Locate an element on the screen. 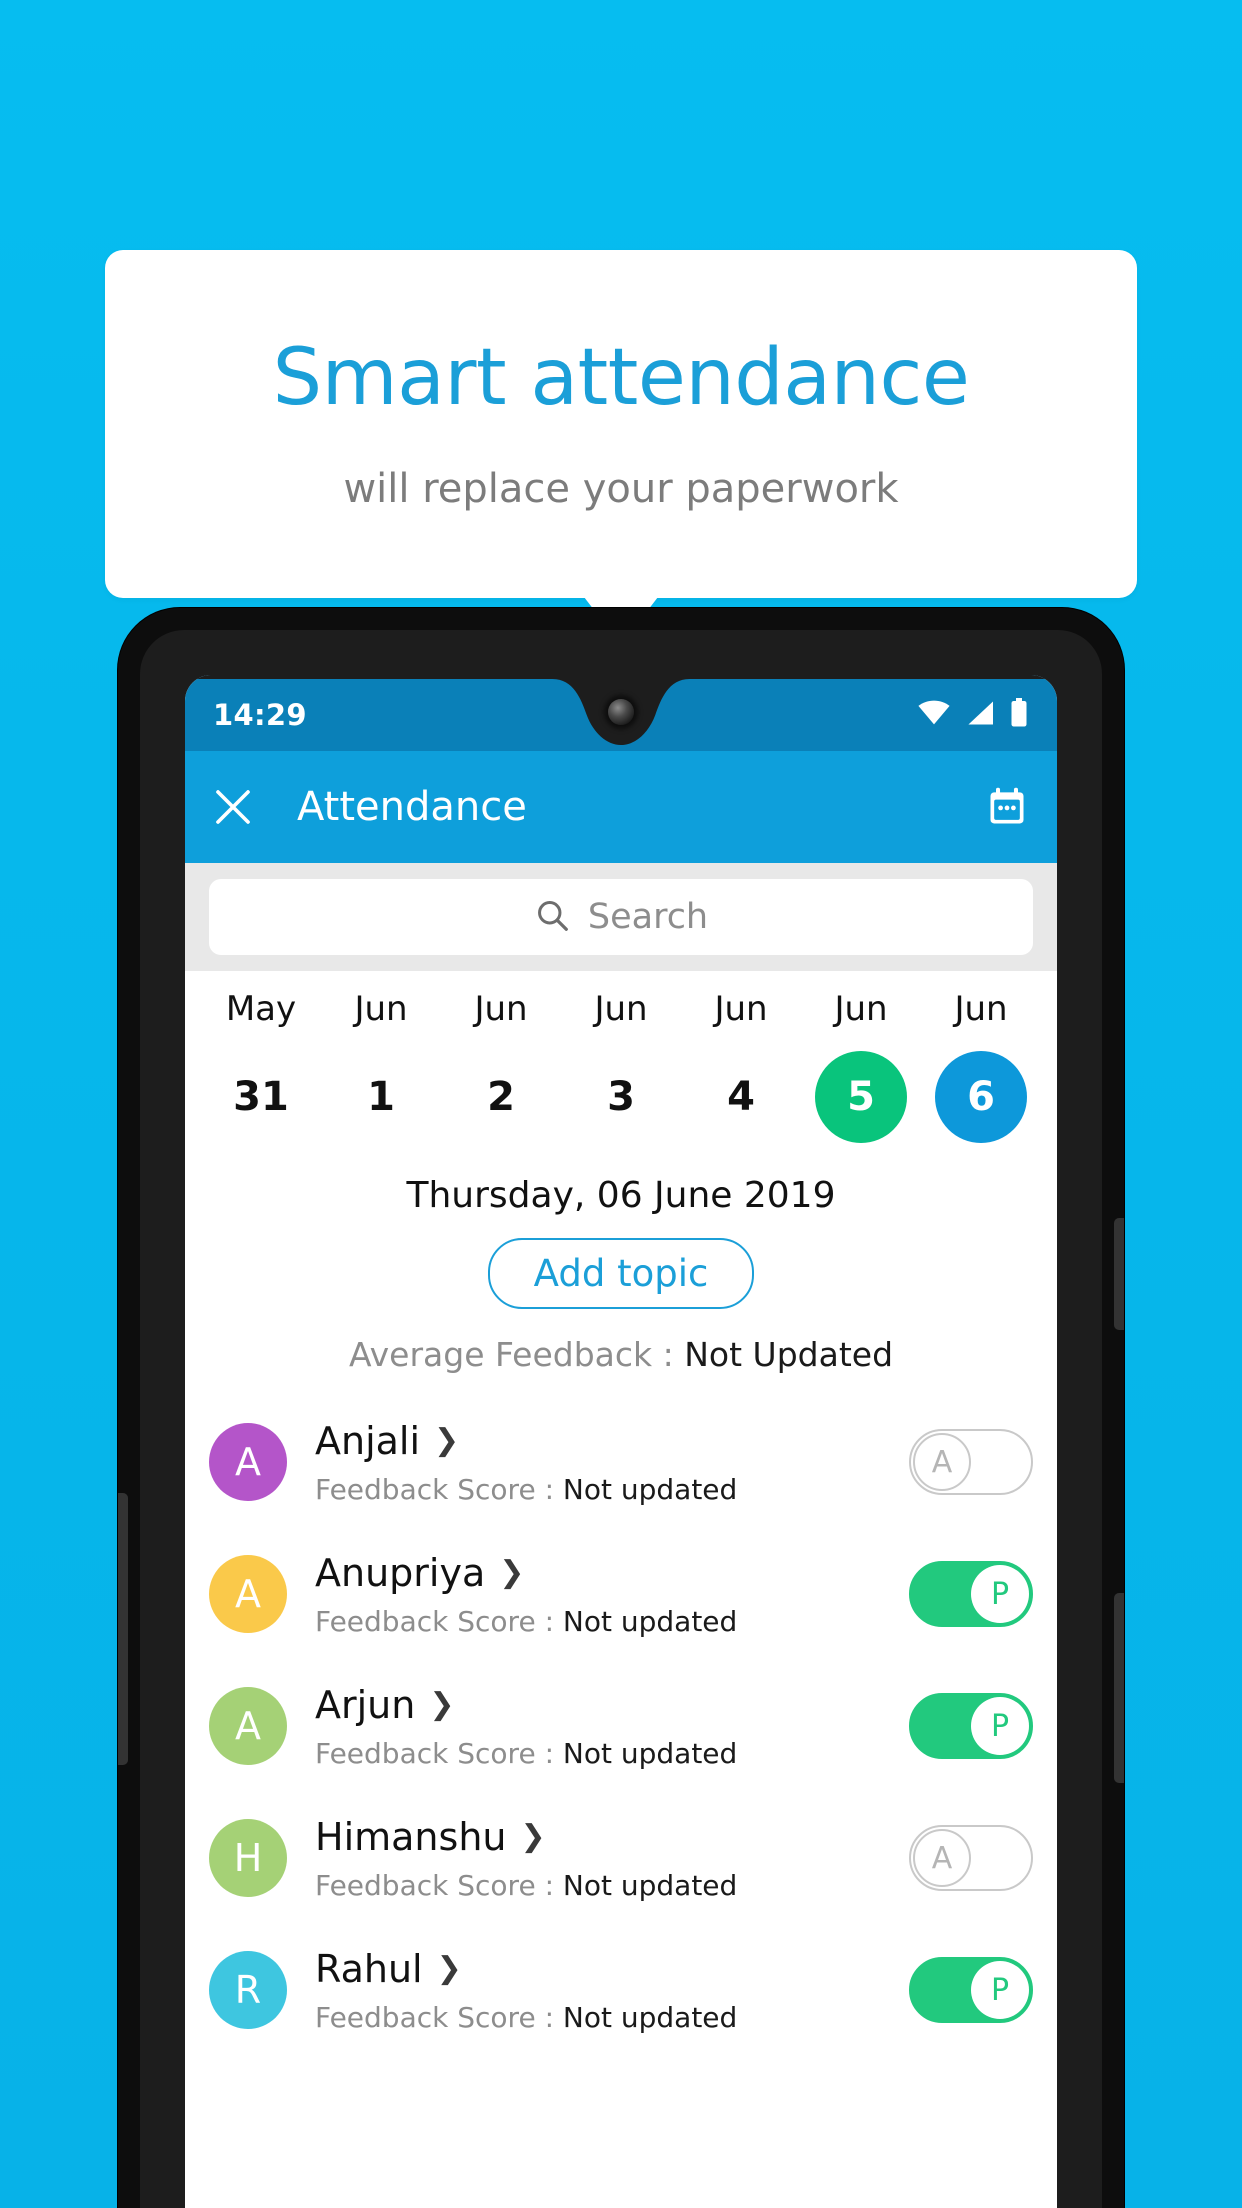  close-icon is located at coordinates (233, 807).